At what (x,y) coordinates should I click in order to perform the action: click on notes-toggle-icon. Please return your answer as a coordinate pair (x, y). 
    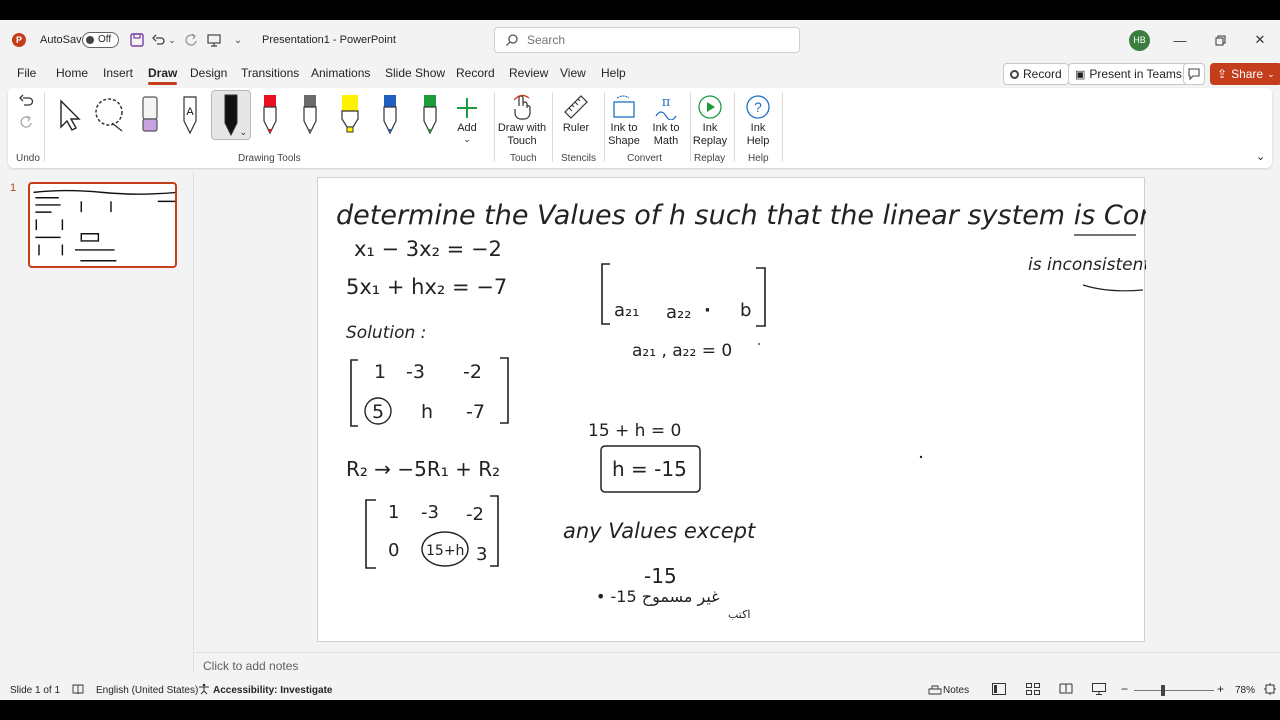
    Looking at the image, I should click on (935, 690).